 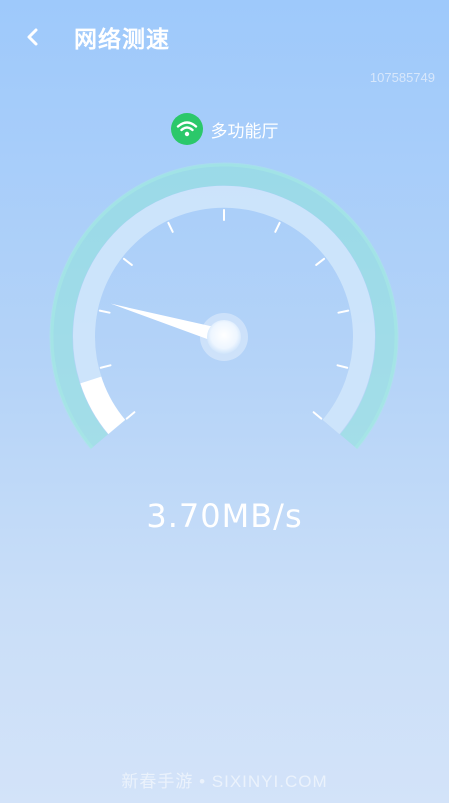 What do you see at coordinates (224, 781) in the screenshot?
I see `watermark: 新春手游 • SIXINYI.COM` at bounding box center [224, 781].